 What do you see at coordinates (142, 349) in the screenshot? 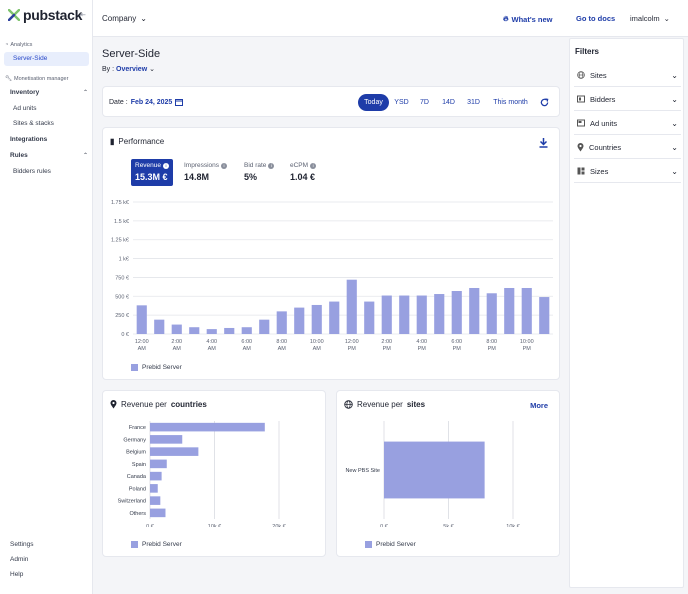
I see `x-tick-label: AM` at bounding box center [142, 349].